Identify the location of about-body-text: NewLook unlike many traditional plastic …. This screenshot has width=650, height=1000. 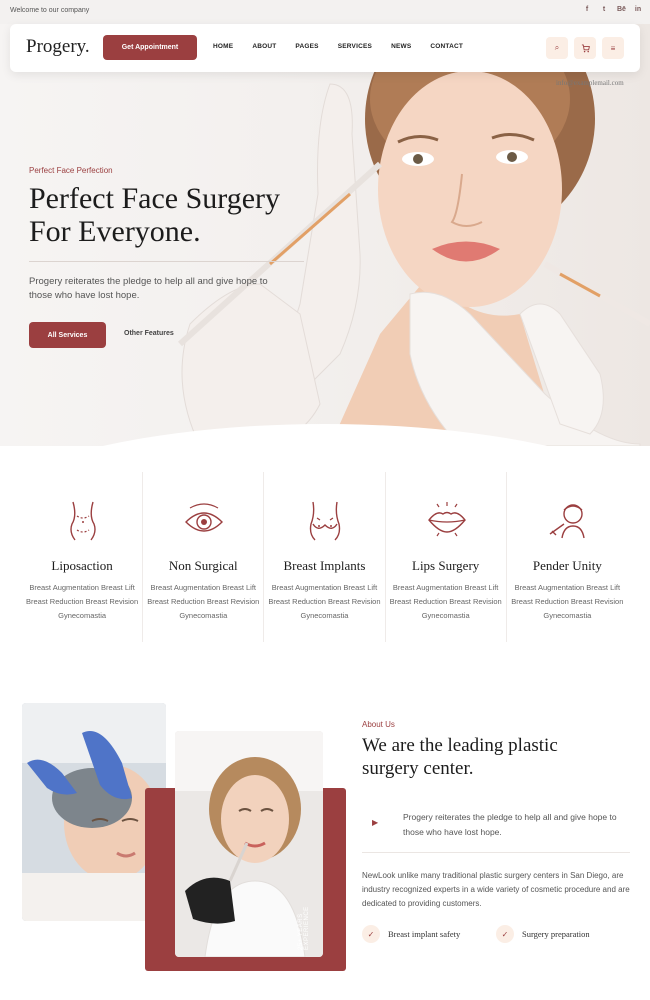
(496, 889).